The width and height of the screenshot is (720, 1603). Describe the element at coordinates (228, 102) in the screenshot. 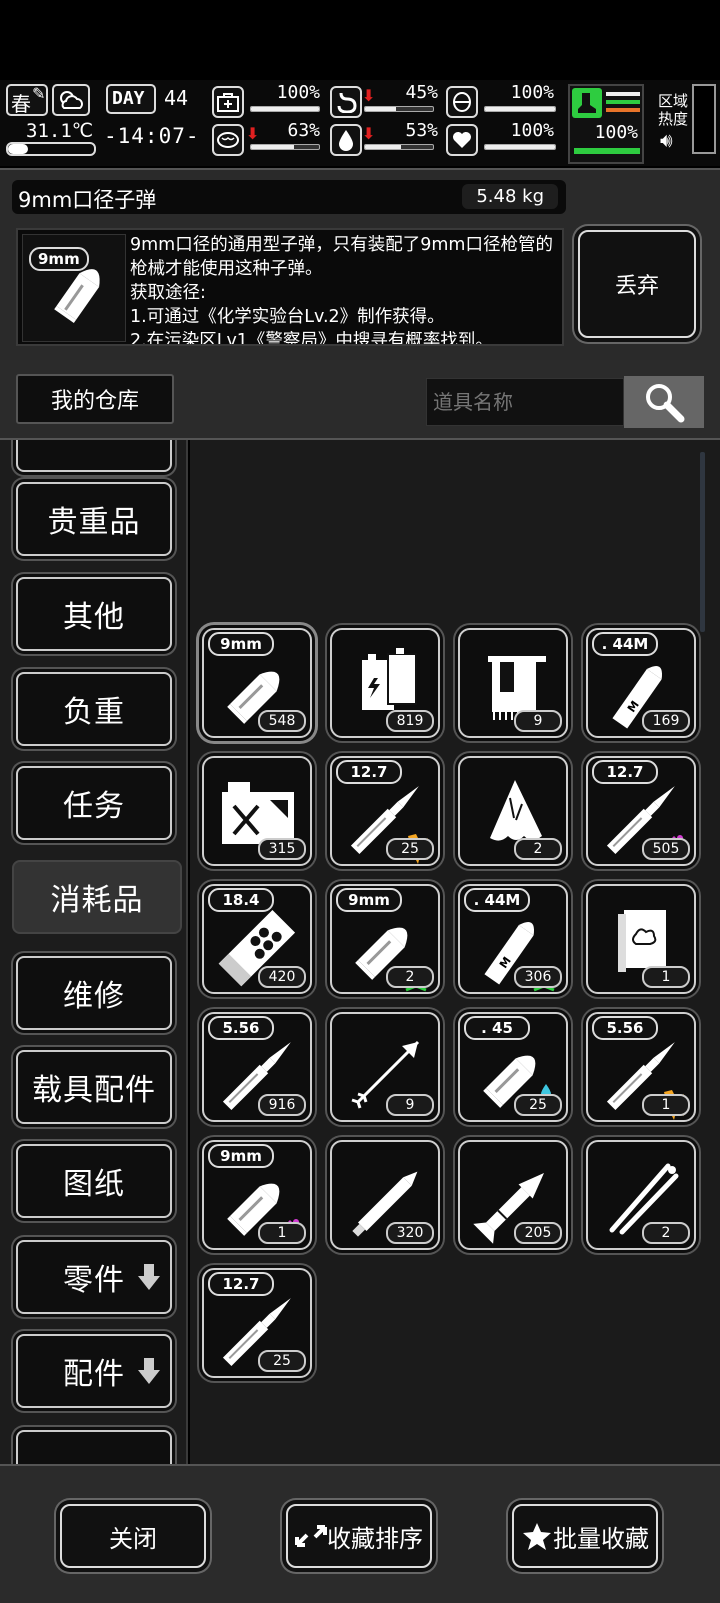

I see `medkit-icon` at that location.